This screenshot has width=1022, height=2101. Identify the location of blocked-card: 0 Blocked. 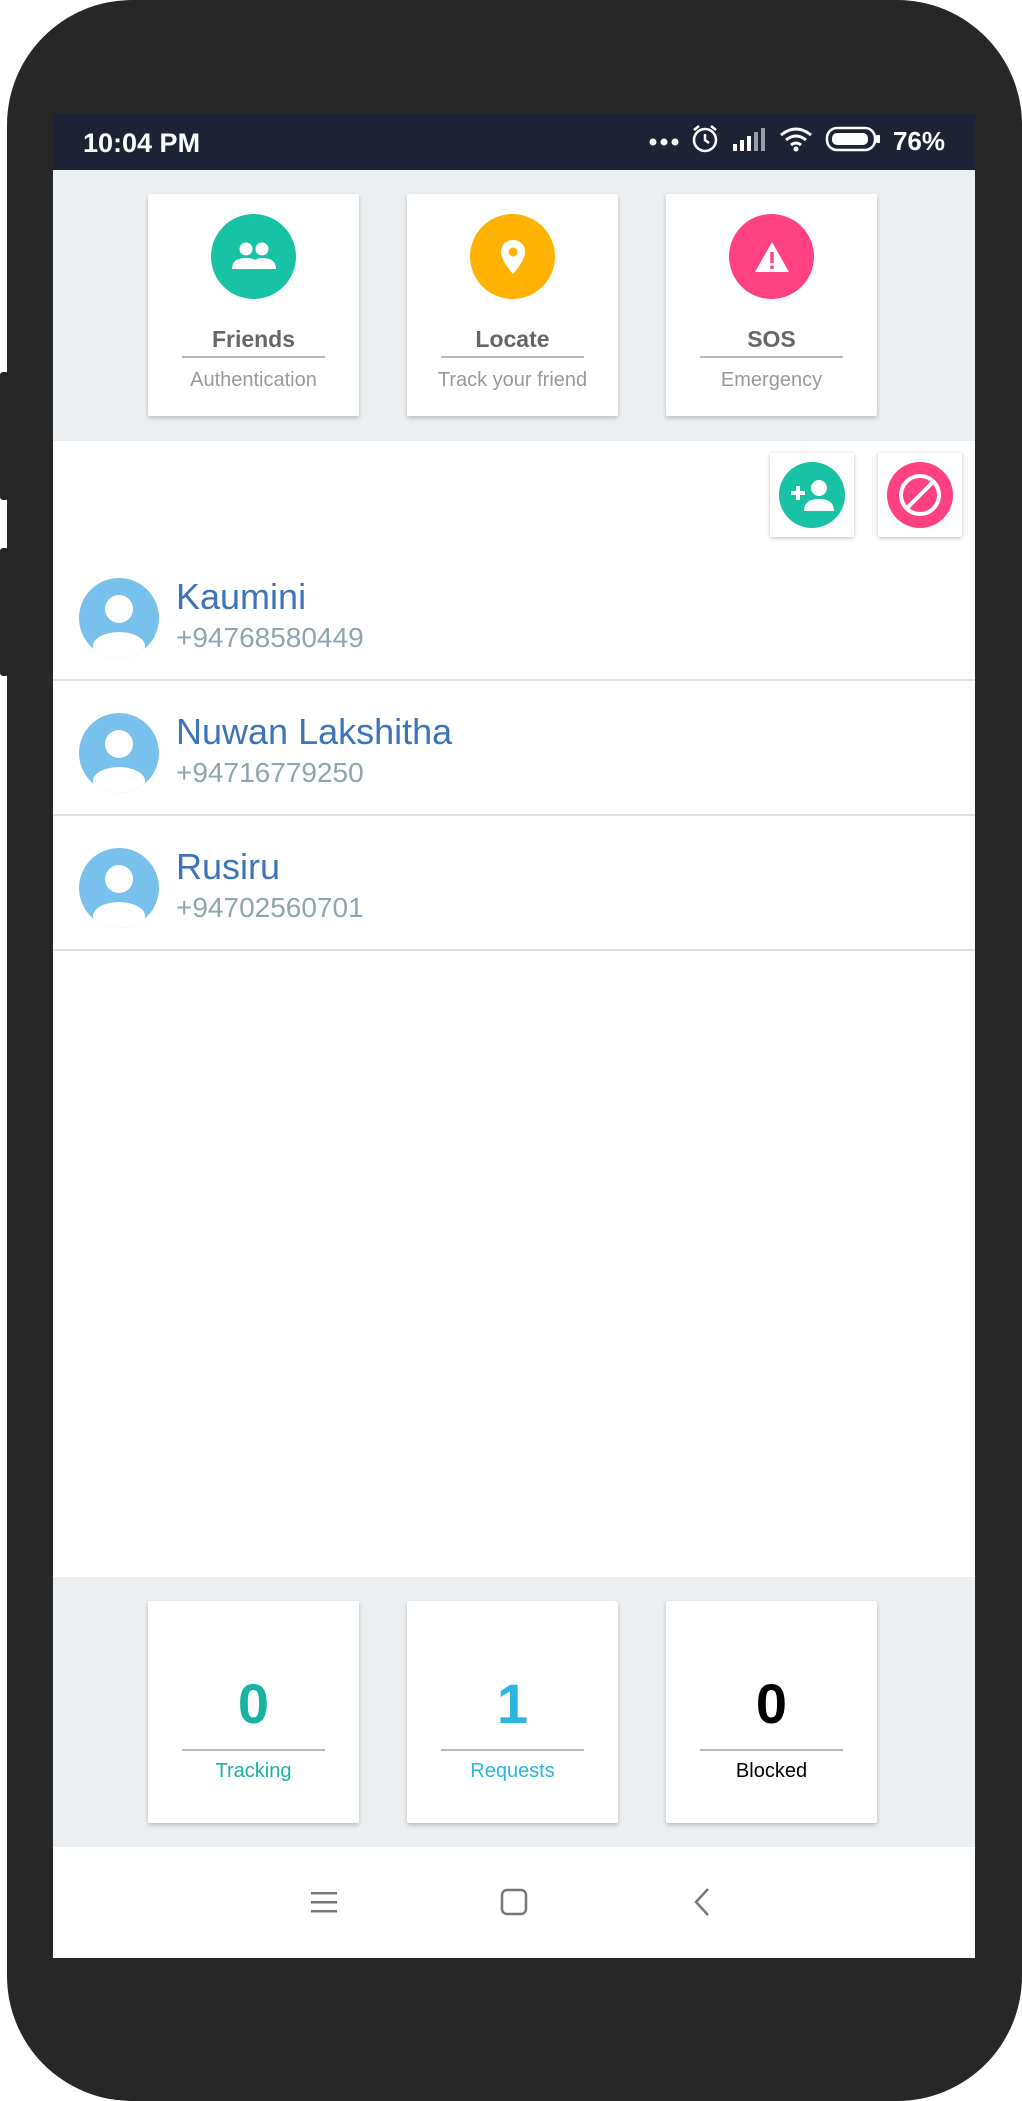
(771, 1712).